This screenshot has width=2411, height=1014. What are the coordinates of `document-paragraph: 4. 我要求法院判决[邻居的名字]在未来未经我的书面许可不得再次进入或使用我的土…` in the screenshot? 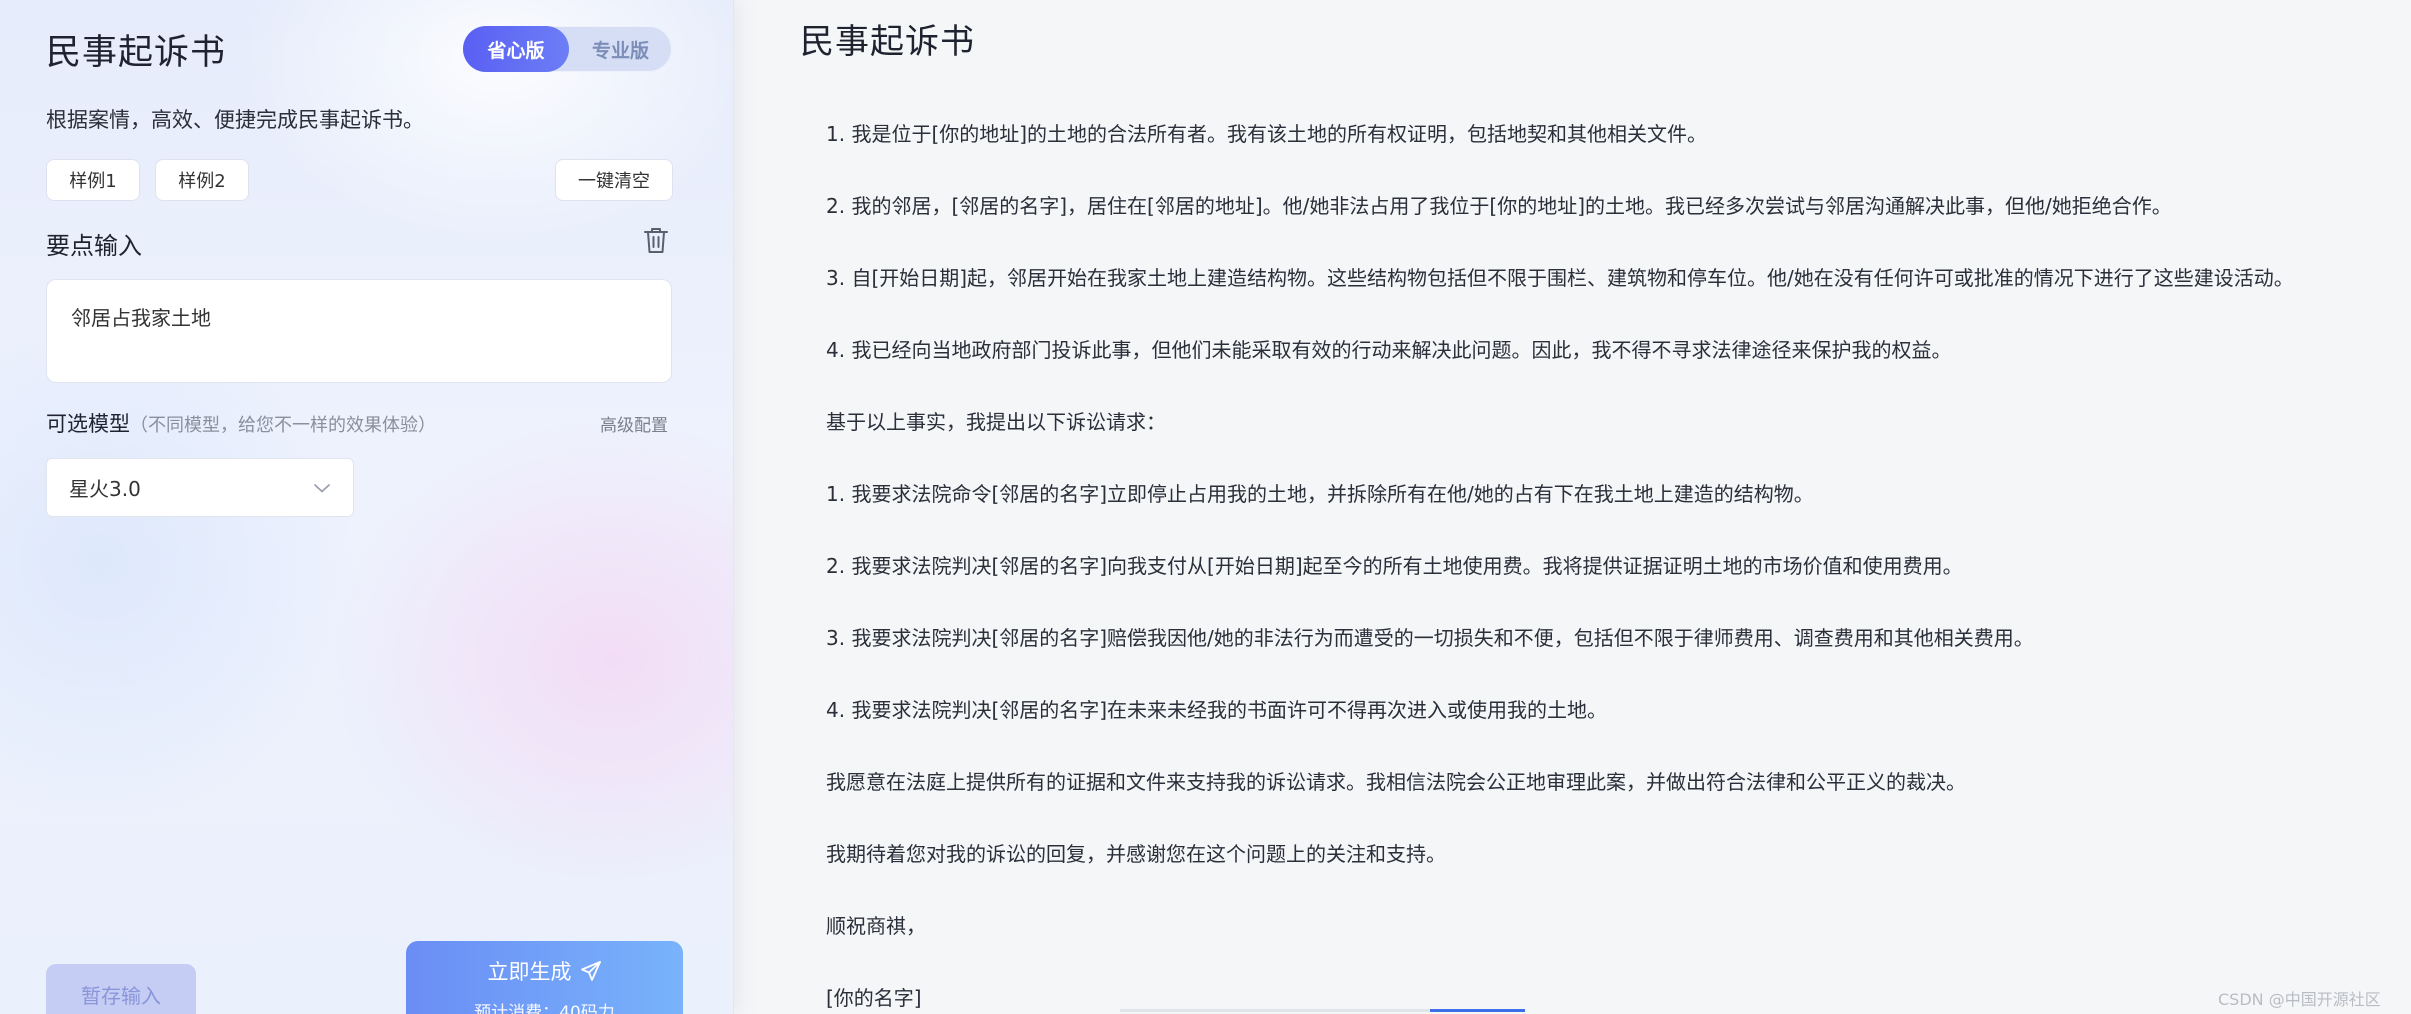 It's located at (1217, 710).